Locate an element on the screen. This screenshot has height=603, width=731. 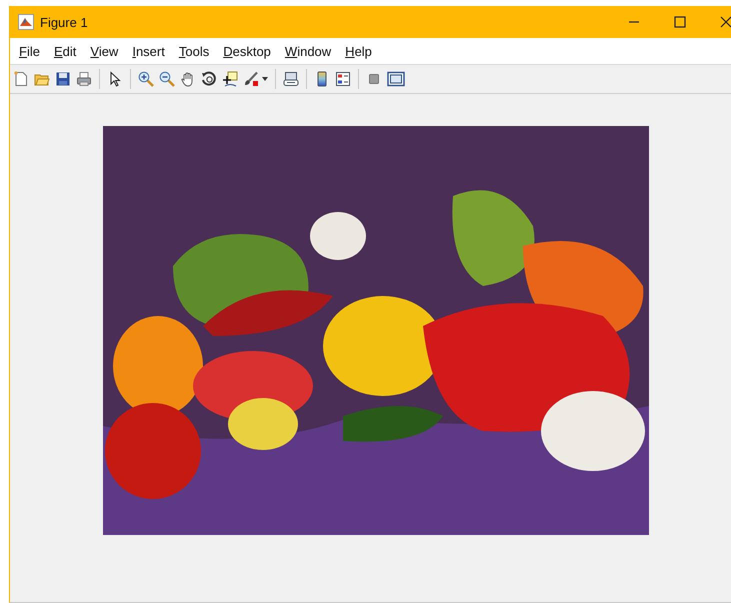
zoom-in-icon is located at coordinates (146, 79).